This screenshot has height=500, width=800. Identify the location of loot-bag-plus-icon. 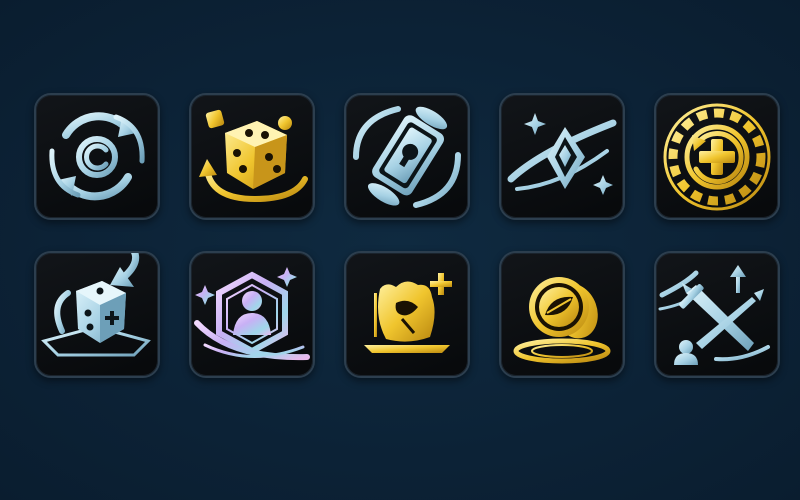
(408, 313).